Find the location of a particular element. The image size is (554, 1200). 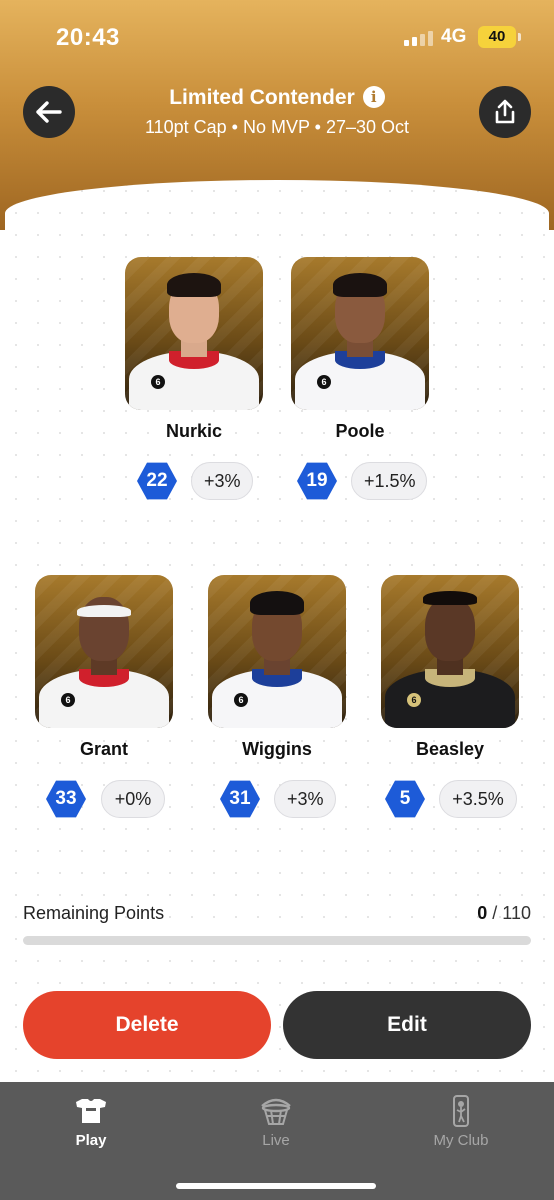

info-icon: i is located at coordinates (373, 97).